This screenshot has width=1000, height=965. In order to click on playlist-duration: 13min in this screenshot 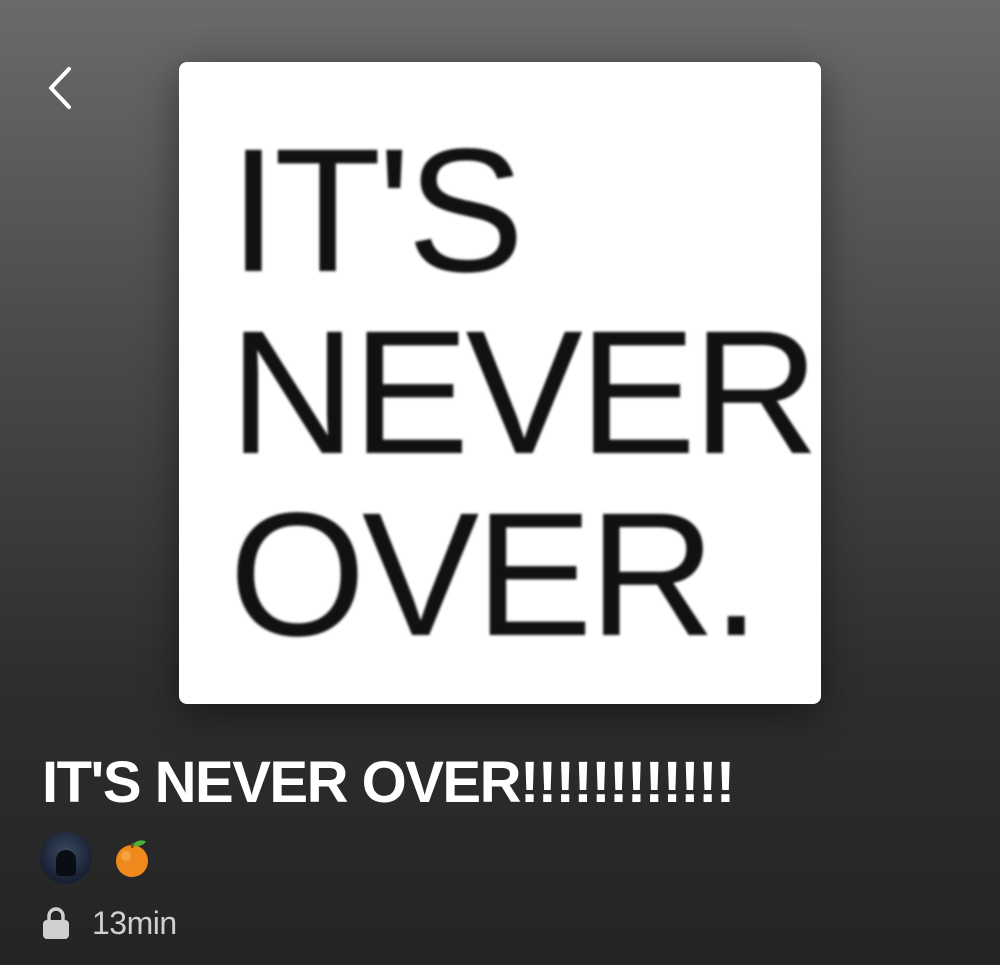, I will do `click(134, 922)`.